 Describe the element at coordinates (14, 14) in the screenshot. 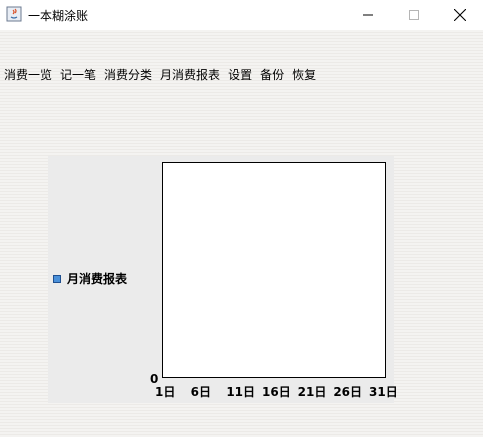

I see `java-app-icon` at that location.